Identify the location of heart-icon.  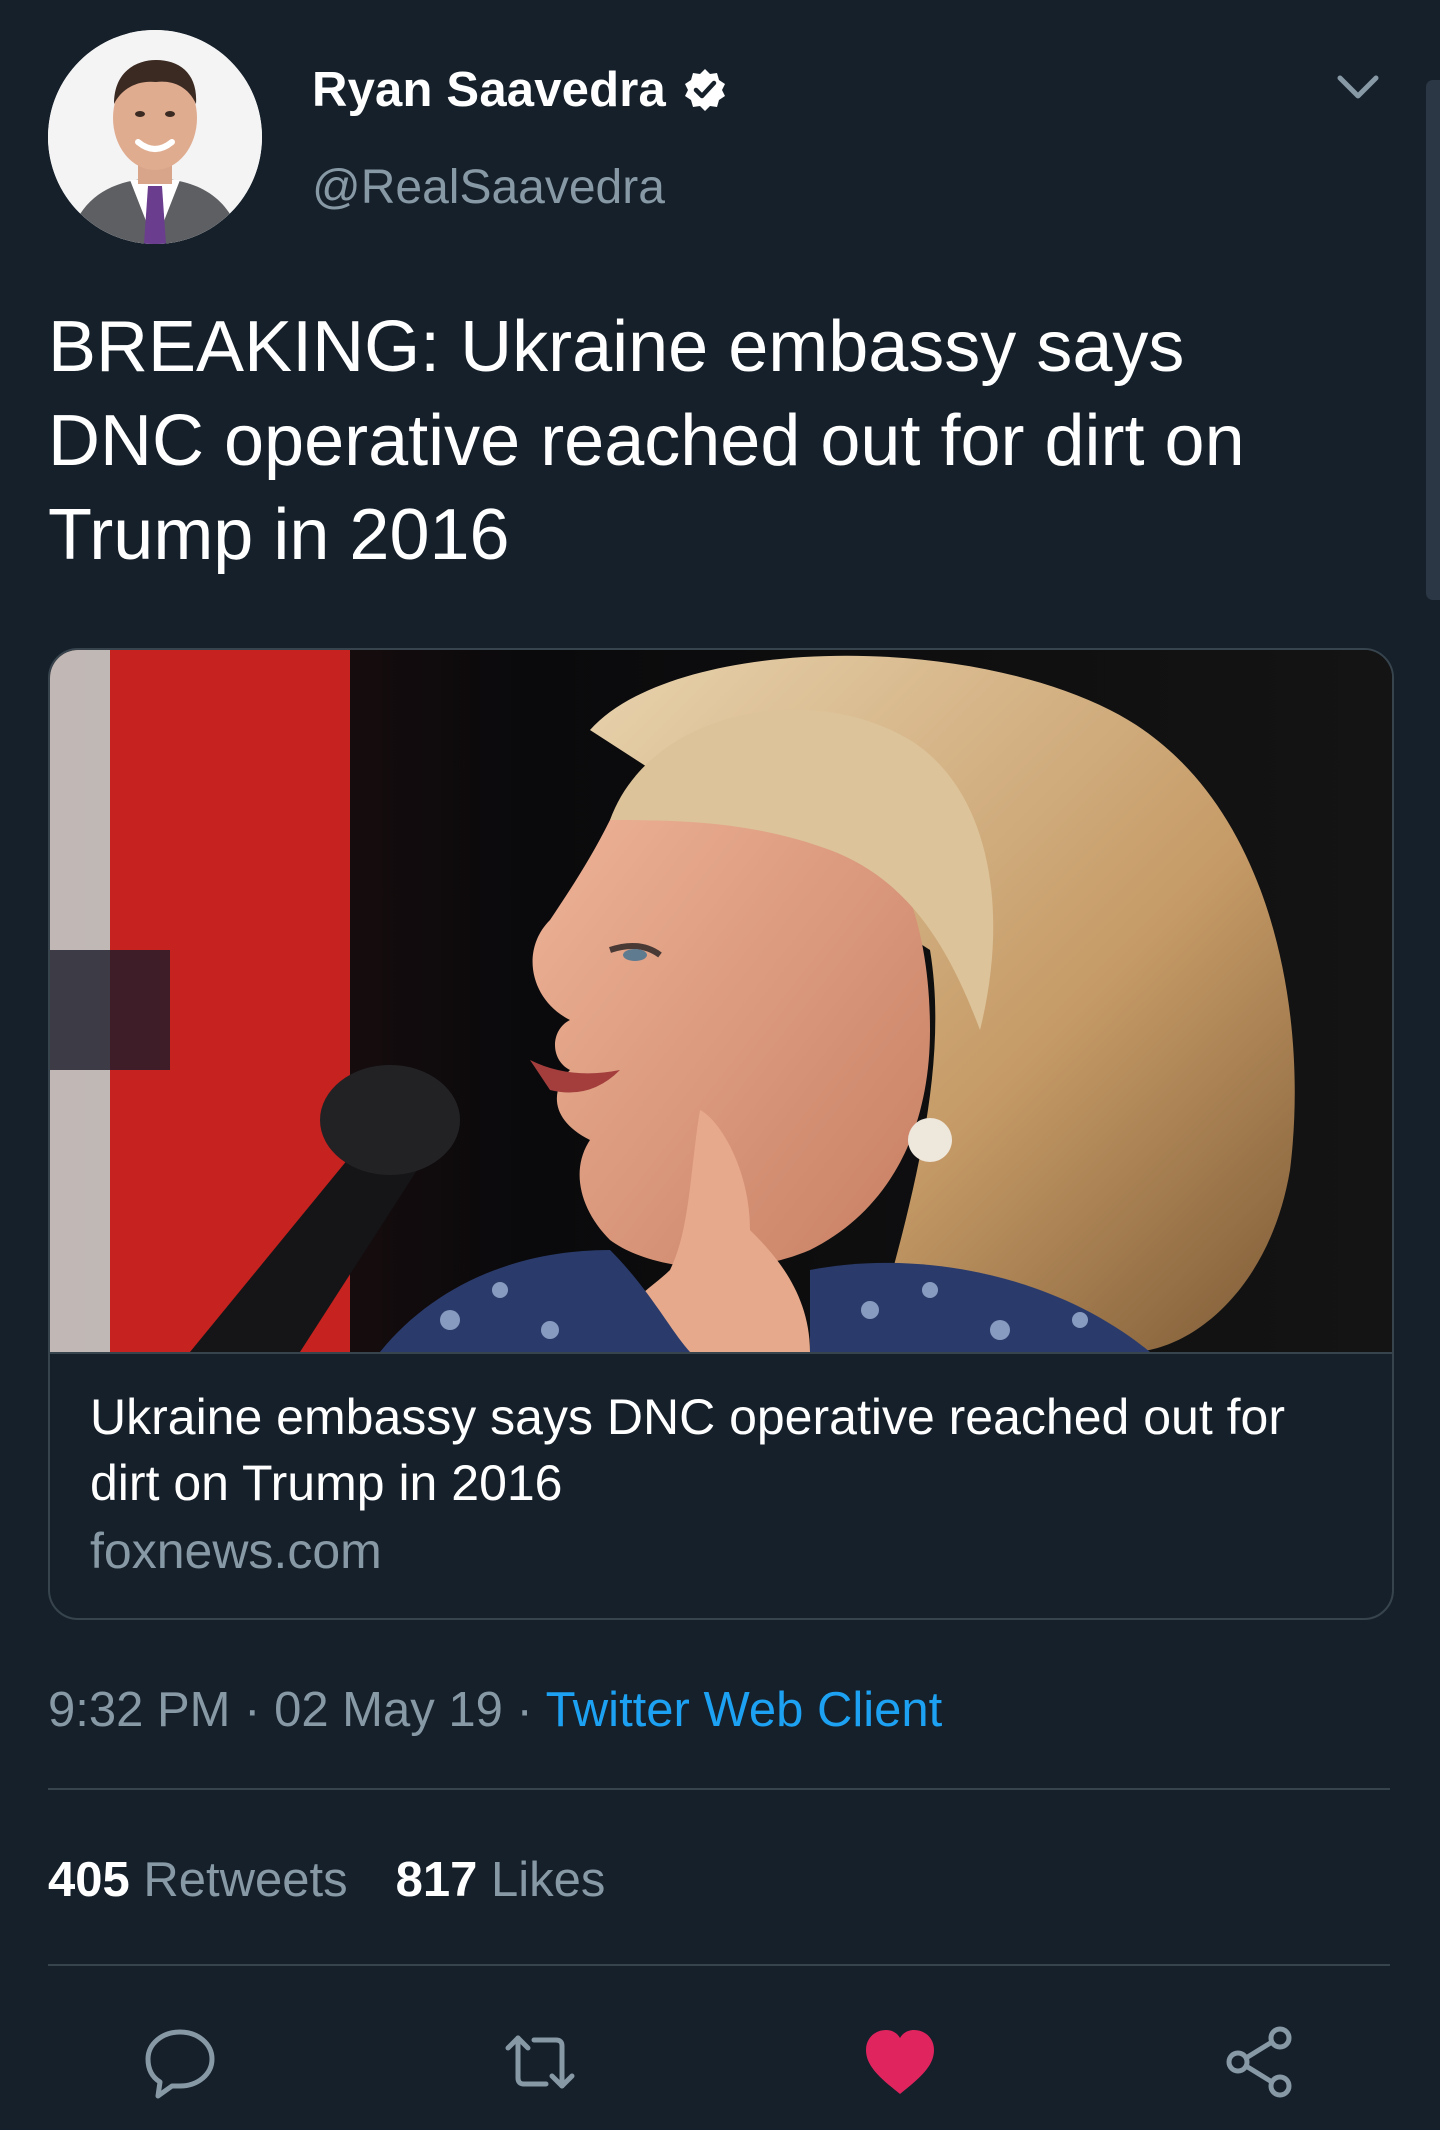
(900, 2062).